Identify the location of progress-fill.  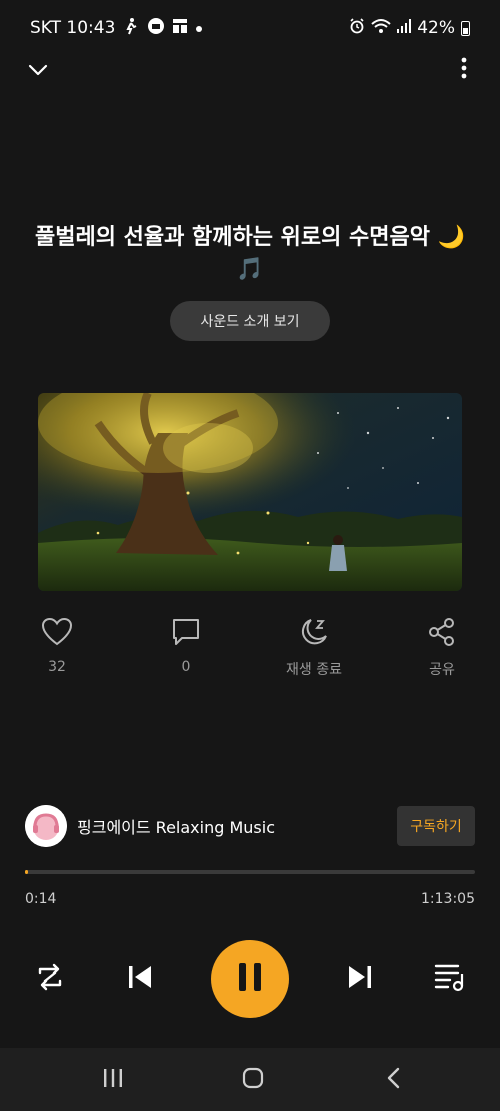
(26, 872).